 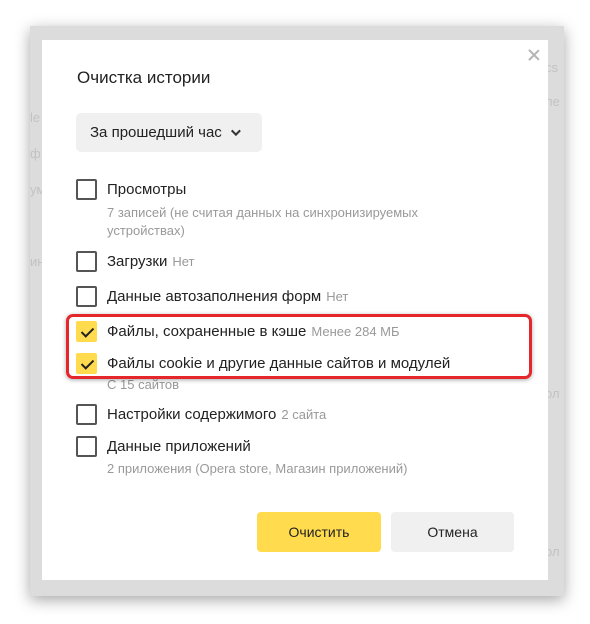 I want to click on option-browsing-history: Просмотры, so click(x=131, y=189).